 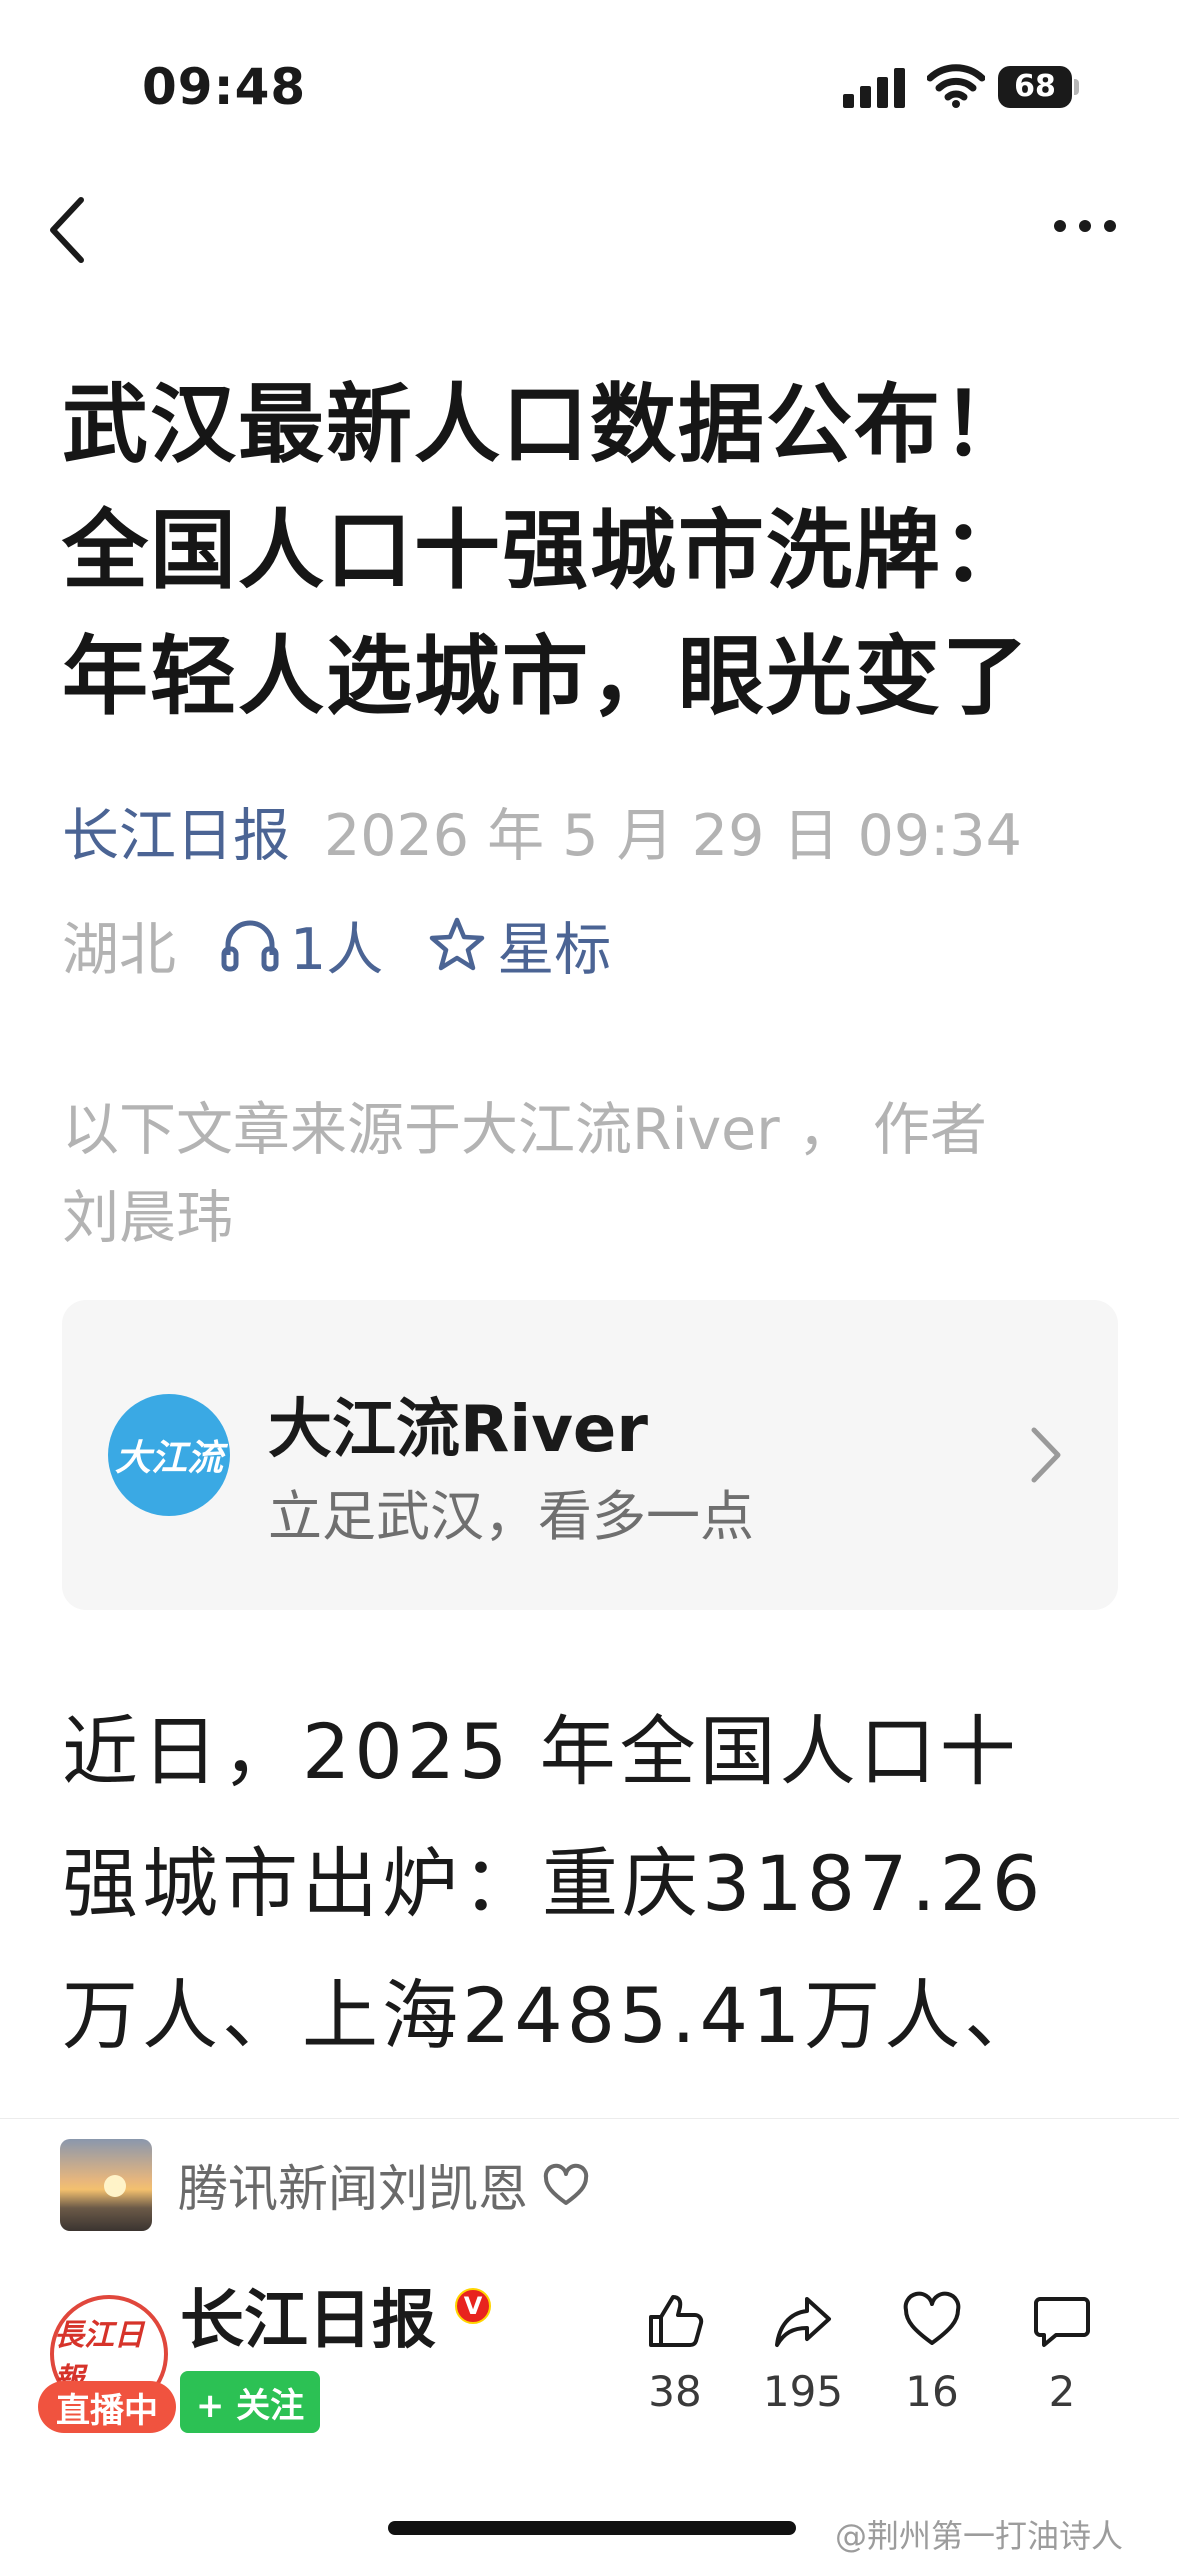 What do you see at coordinates (554, 950) in the screenshot?
I see `star-label: 星标` at bounding box center [554, 950].